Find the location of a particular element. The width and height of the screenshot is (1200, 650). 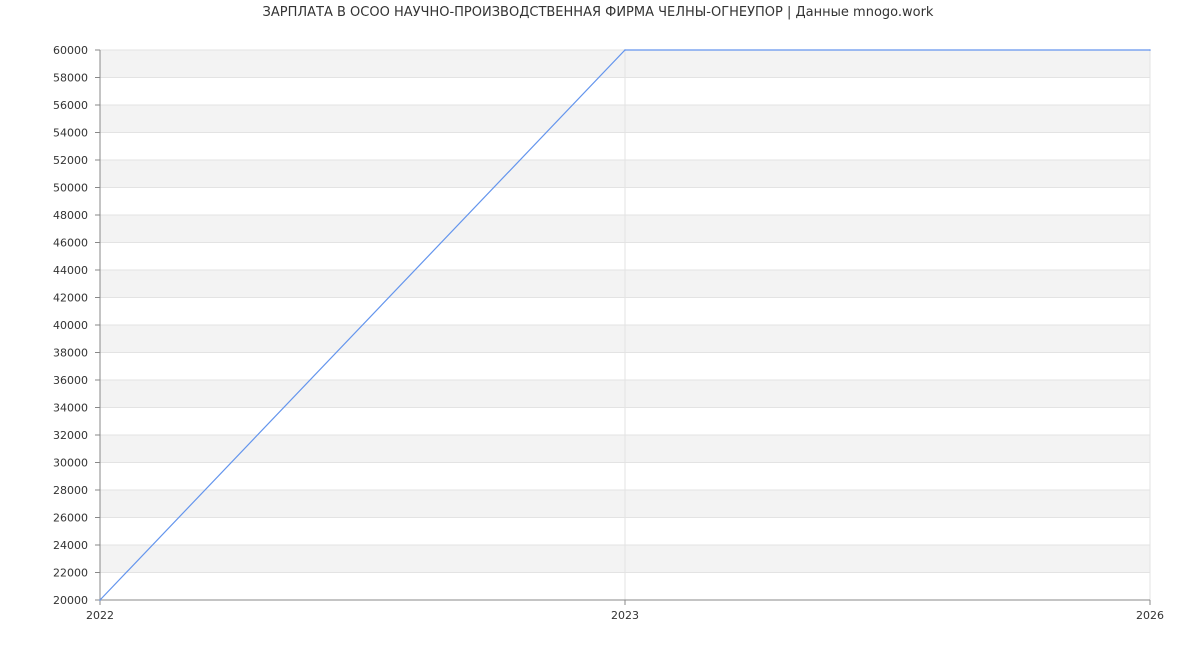

y-tick-label: 60000 is located at coordinates (70, 50).